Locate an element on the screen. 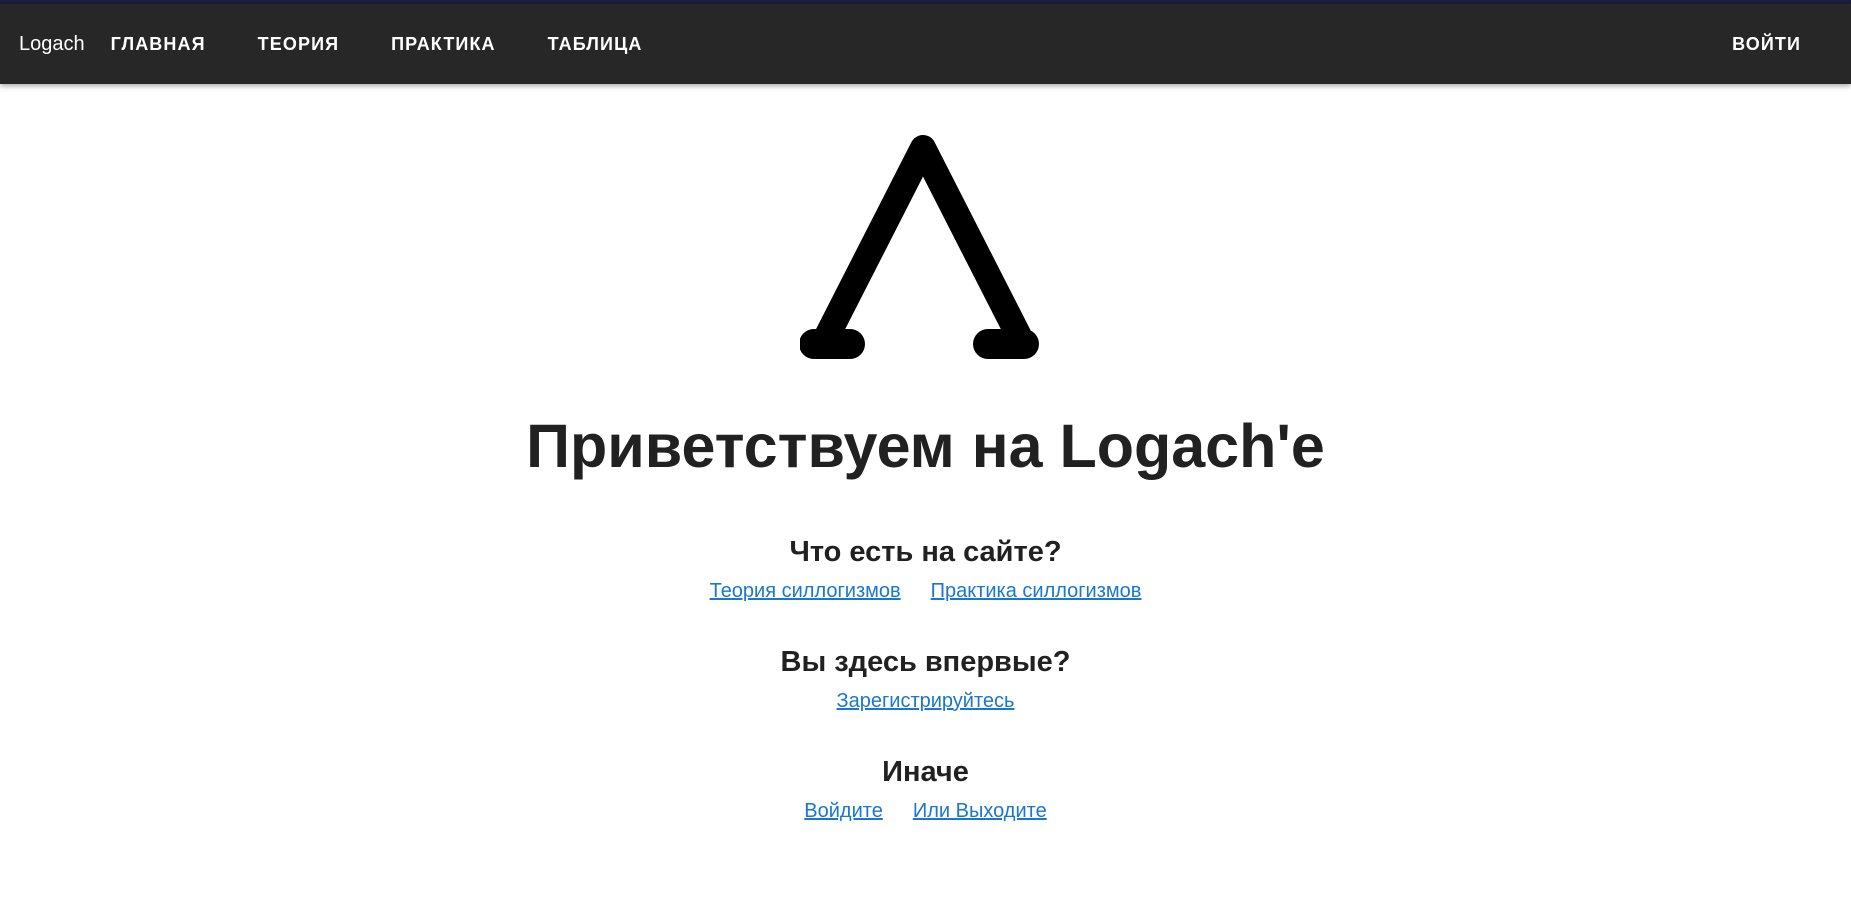 The width and height of the screenshot is (1851, 907). lambda-icon is located at coordinates (924, 240).